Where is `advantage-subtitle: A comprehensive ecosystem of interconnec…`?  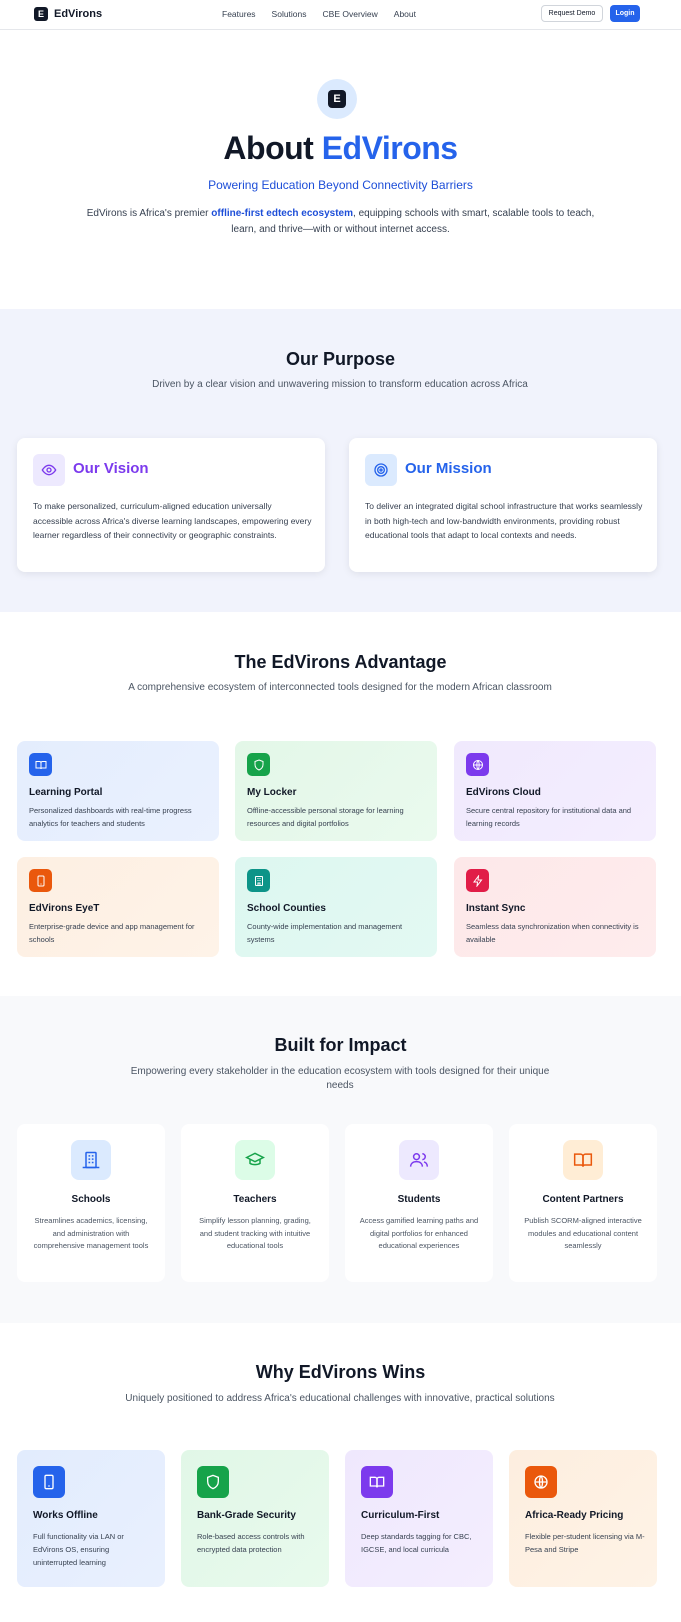 advantage-subtitle: A comprehensive ecosystem of interconnec… is located at coordinates (340, 687).